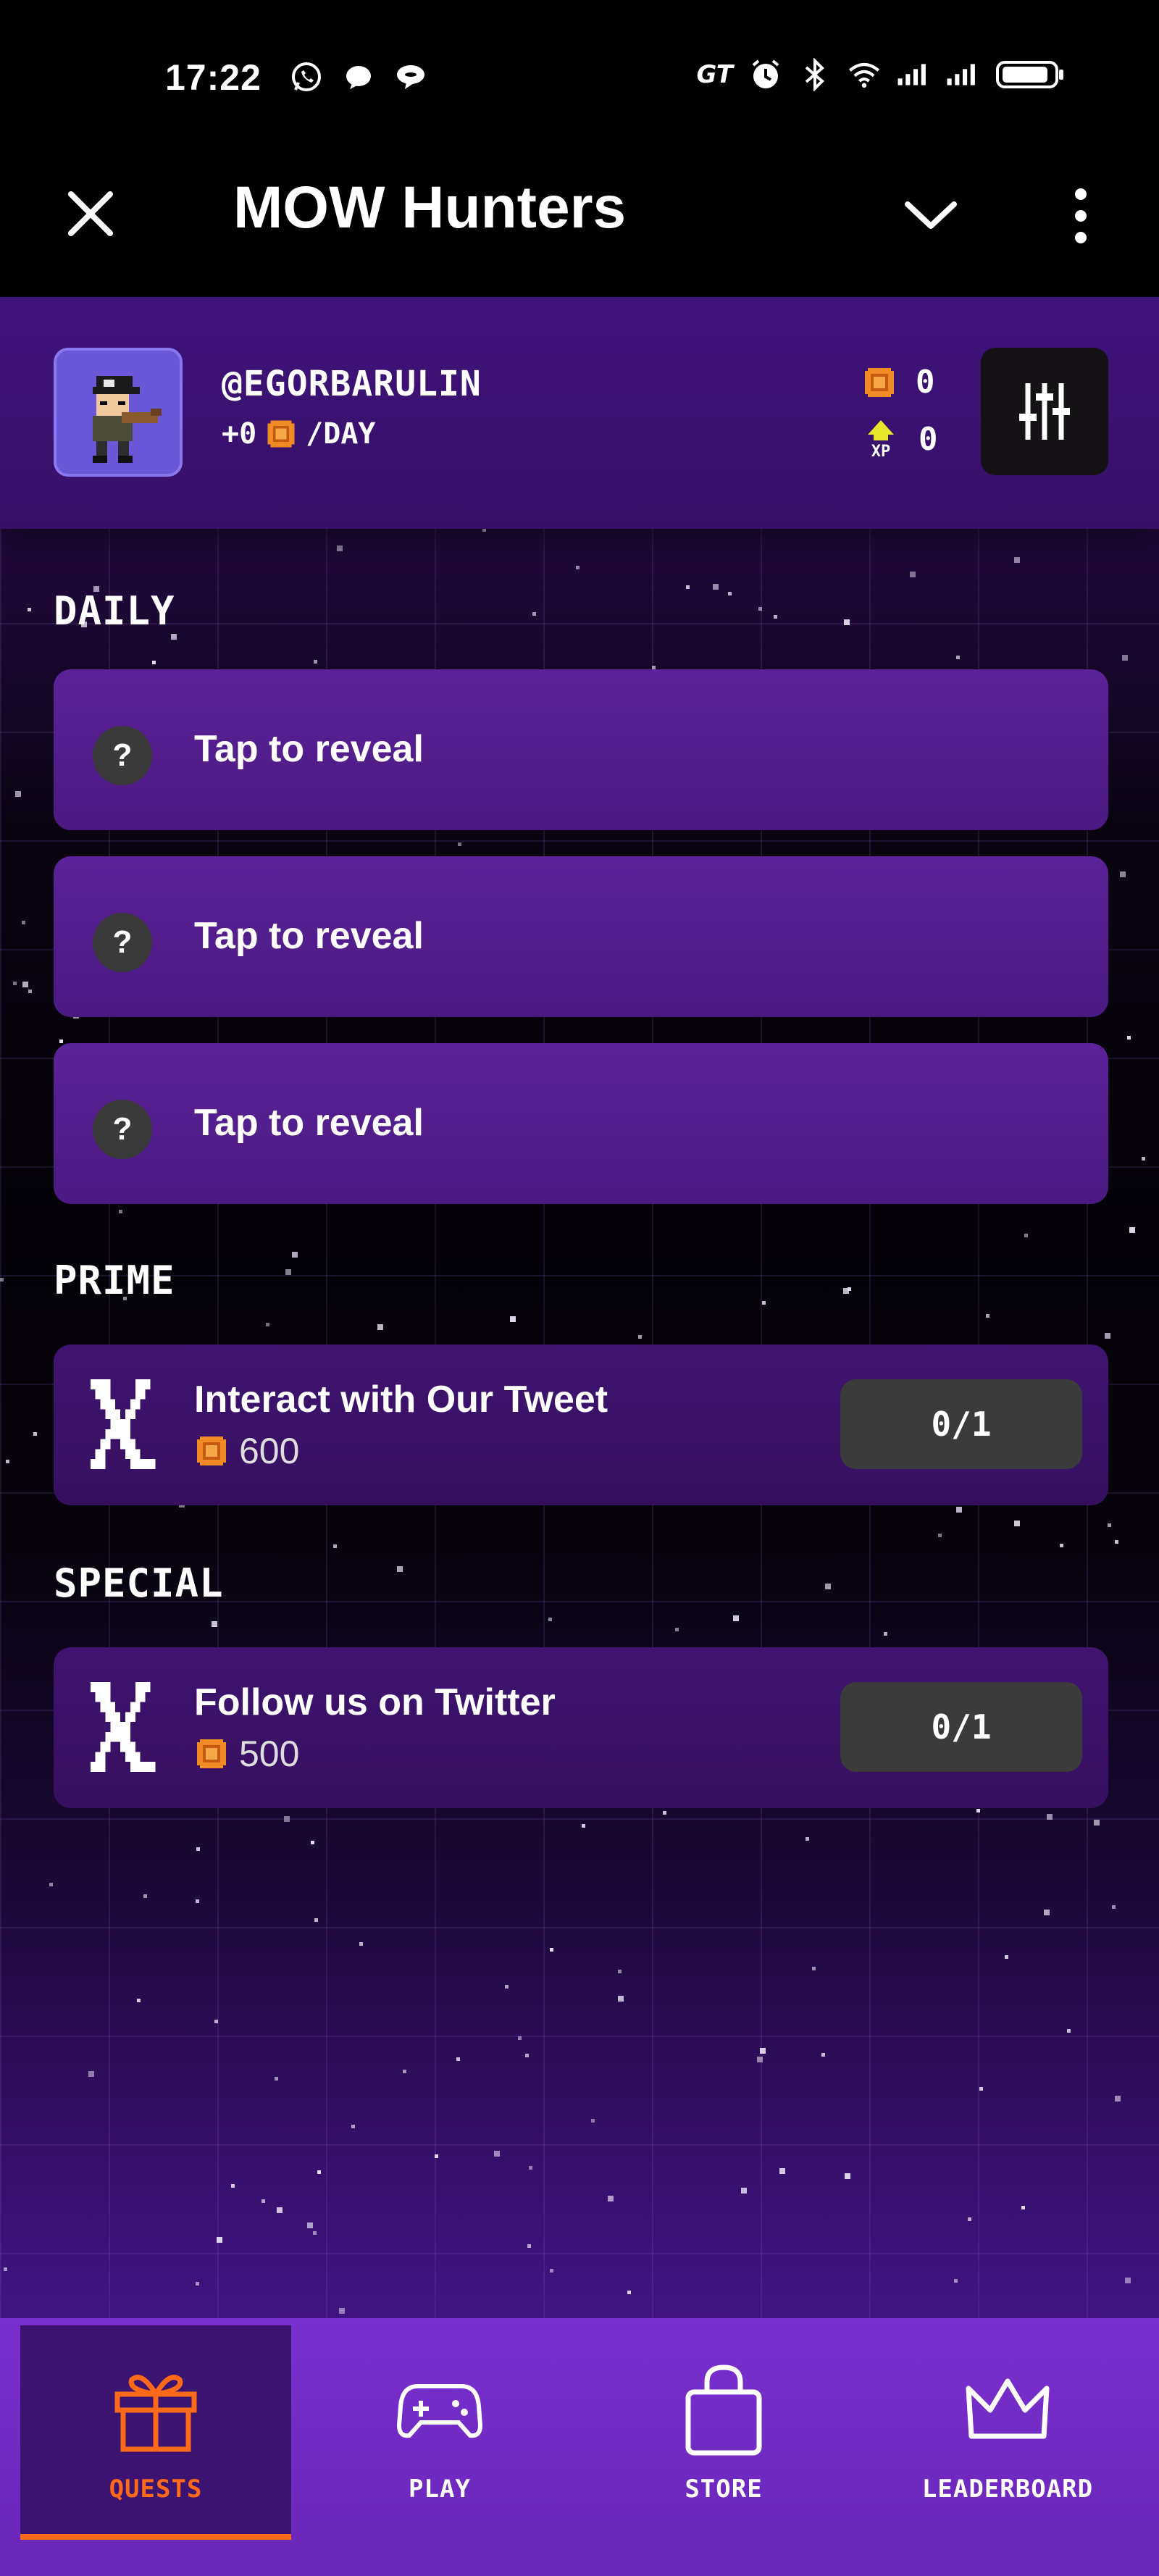 The image size is (1159, 2576). I want to click on task-reward: 600, so click(246, 1451).